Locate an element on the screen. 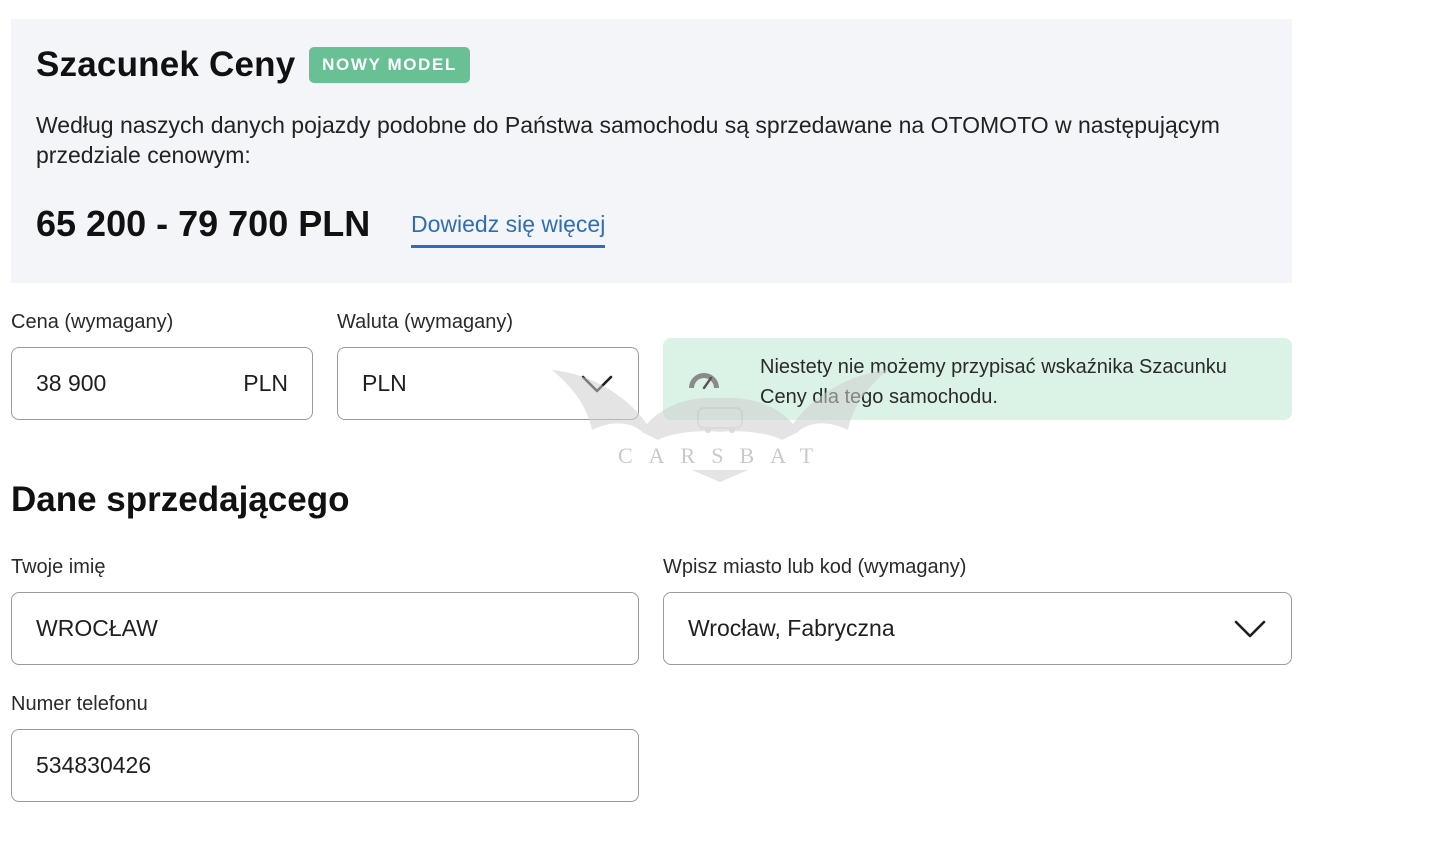  price-label: Cena (wymagany) is located at coordinates (92, 322).